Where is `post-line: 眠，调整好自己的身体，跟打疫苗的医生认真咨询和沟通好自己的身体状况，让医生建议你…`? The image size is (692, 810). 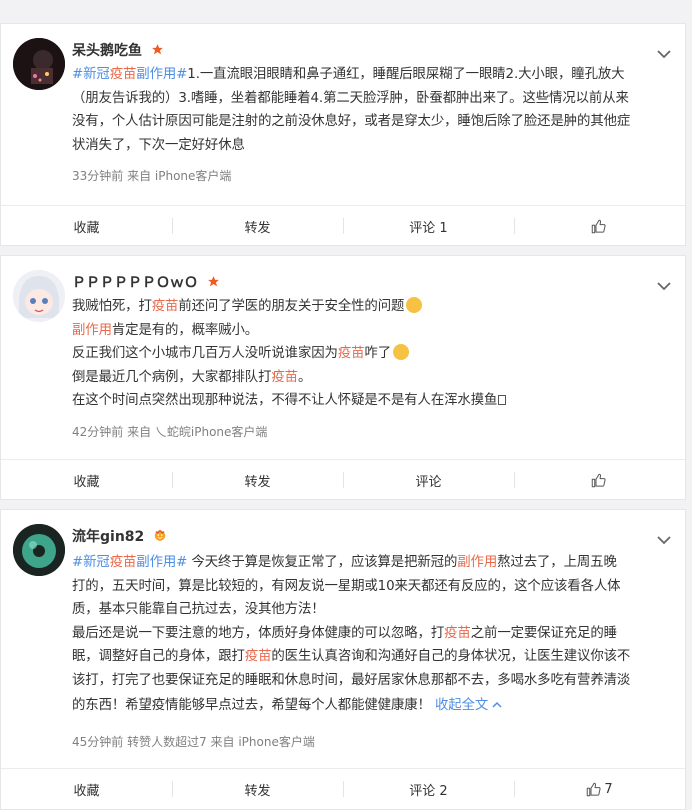 post-line: 眠，调整好自己的身体，跟打疫苗的医生认真咨询和沟通好自己的身体状况，让医生建议你… is located at coordinates (351, 657).